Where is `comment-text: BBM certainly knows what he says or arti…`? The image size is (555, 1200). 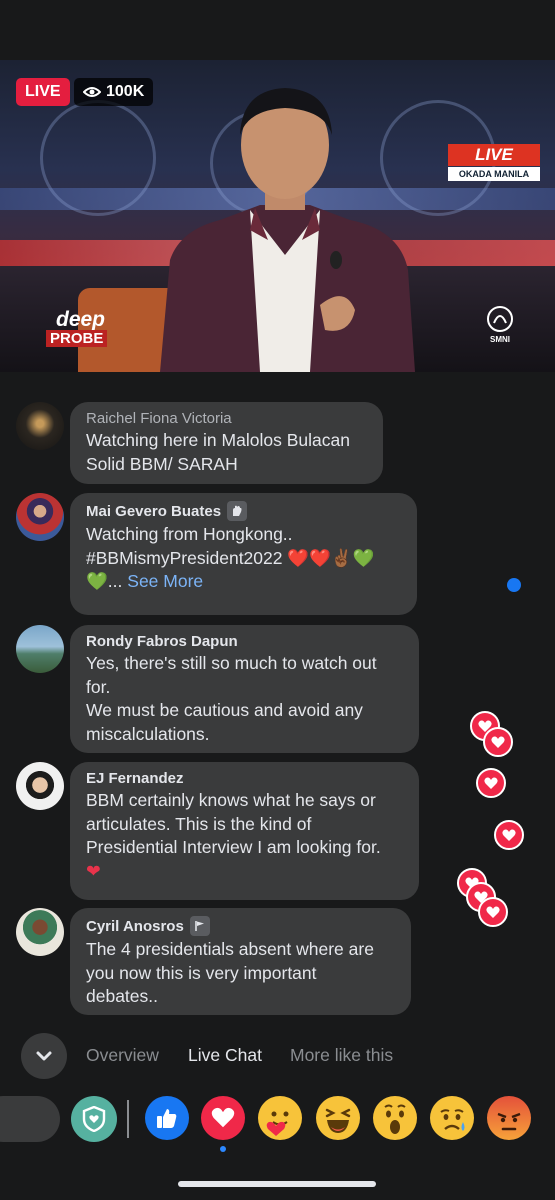
comment-text: BBM certainly knows what he says or arti… is located at coordinates (233, 823).